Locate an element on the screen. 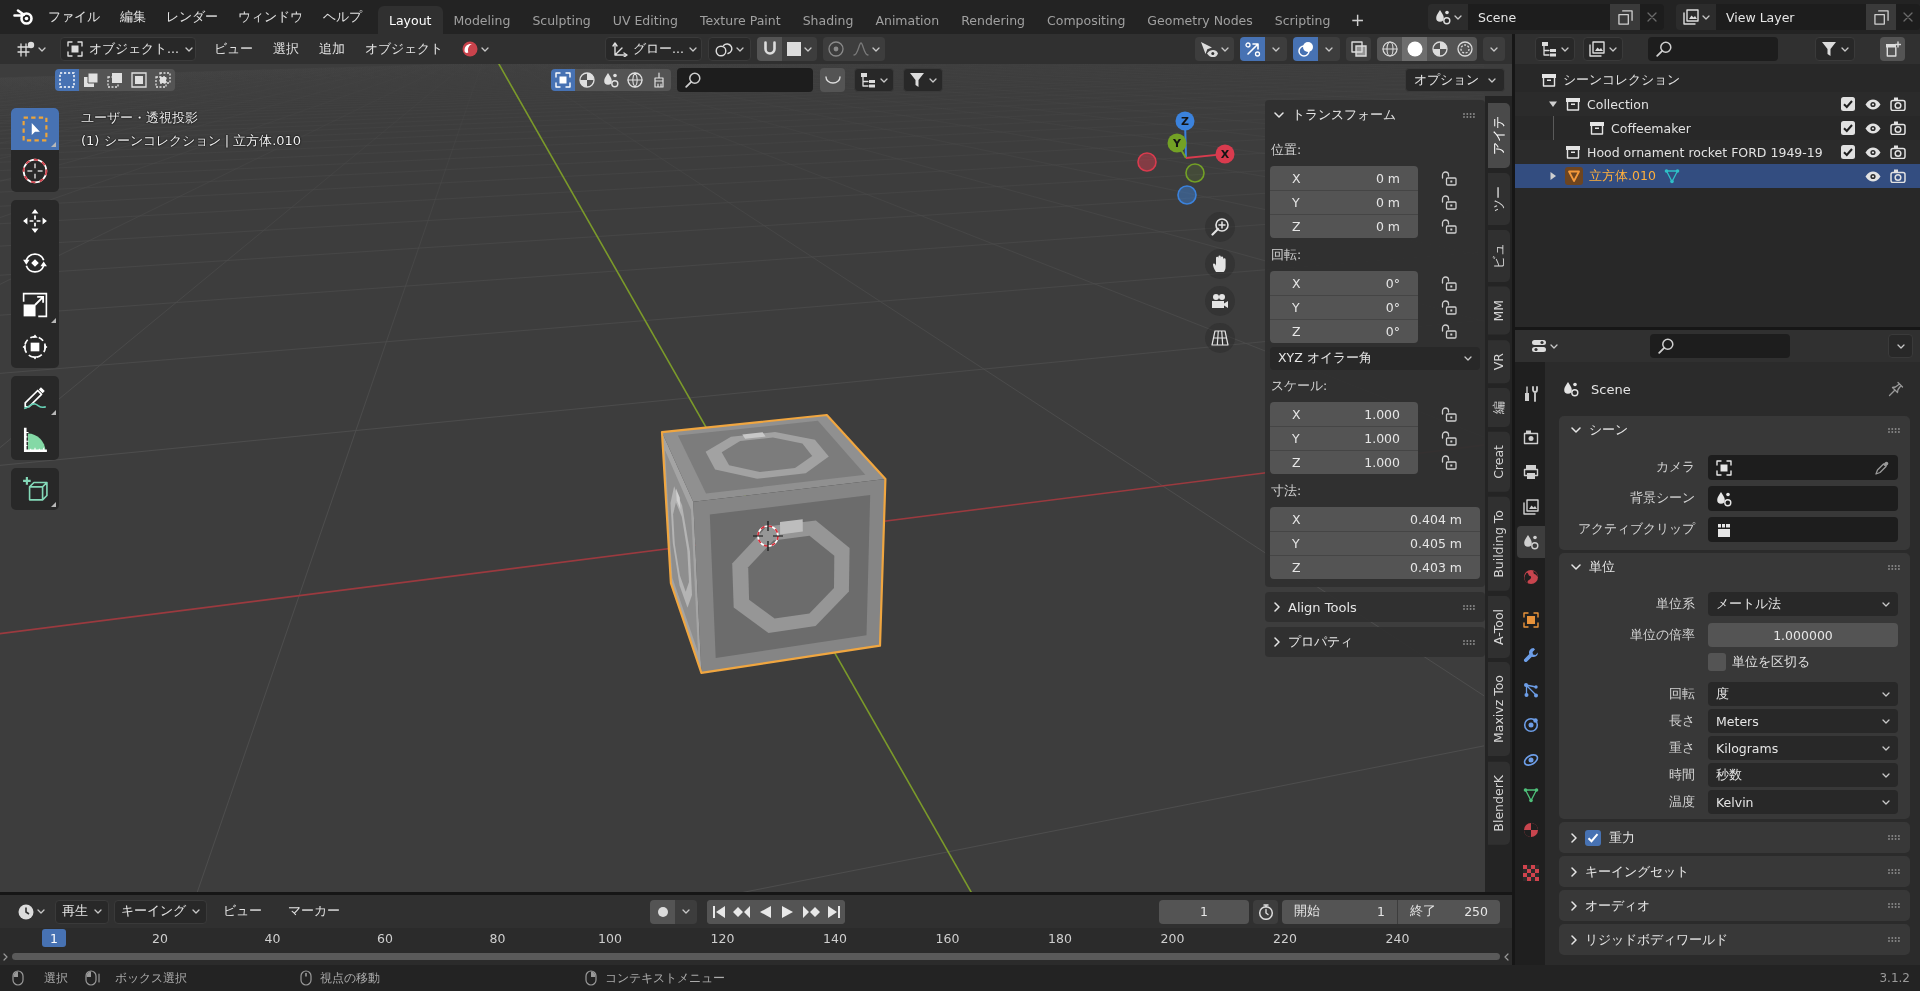  menu-item: ファイル is located at coordinates (74, 17).